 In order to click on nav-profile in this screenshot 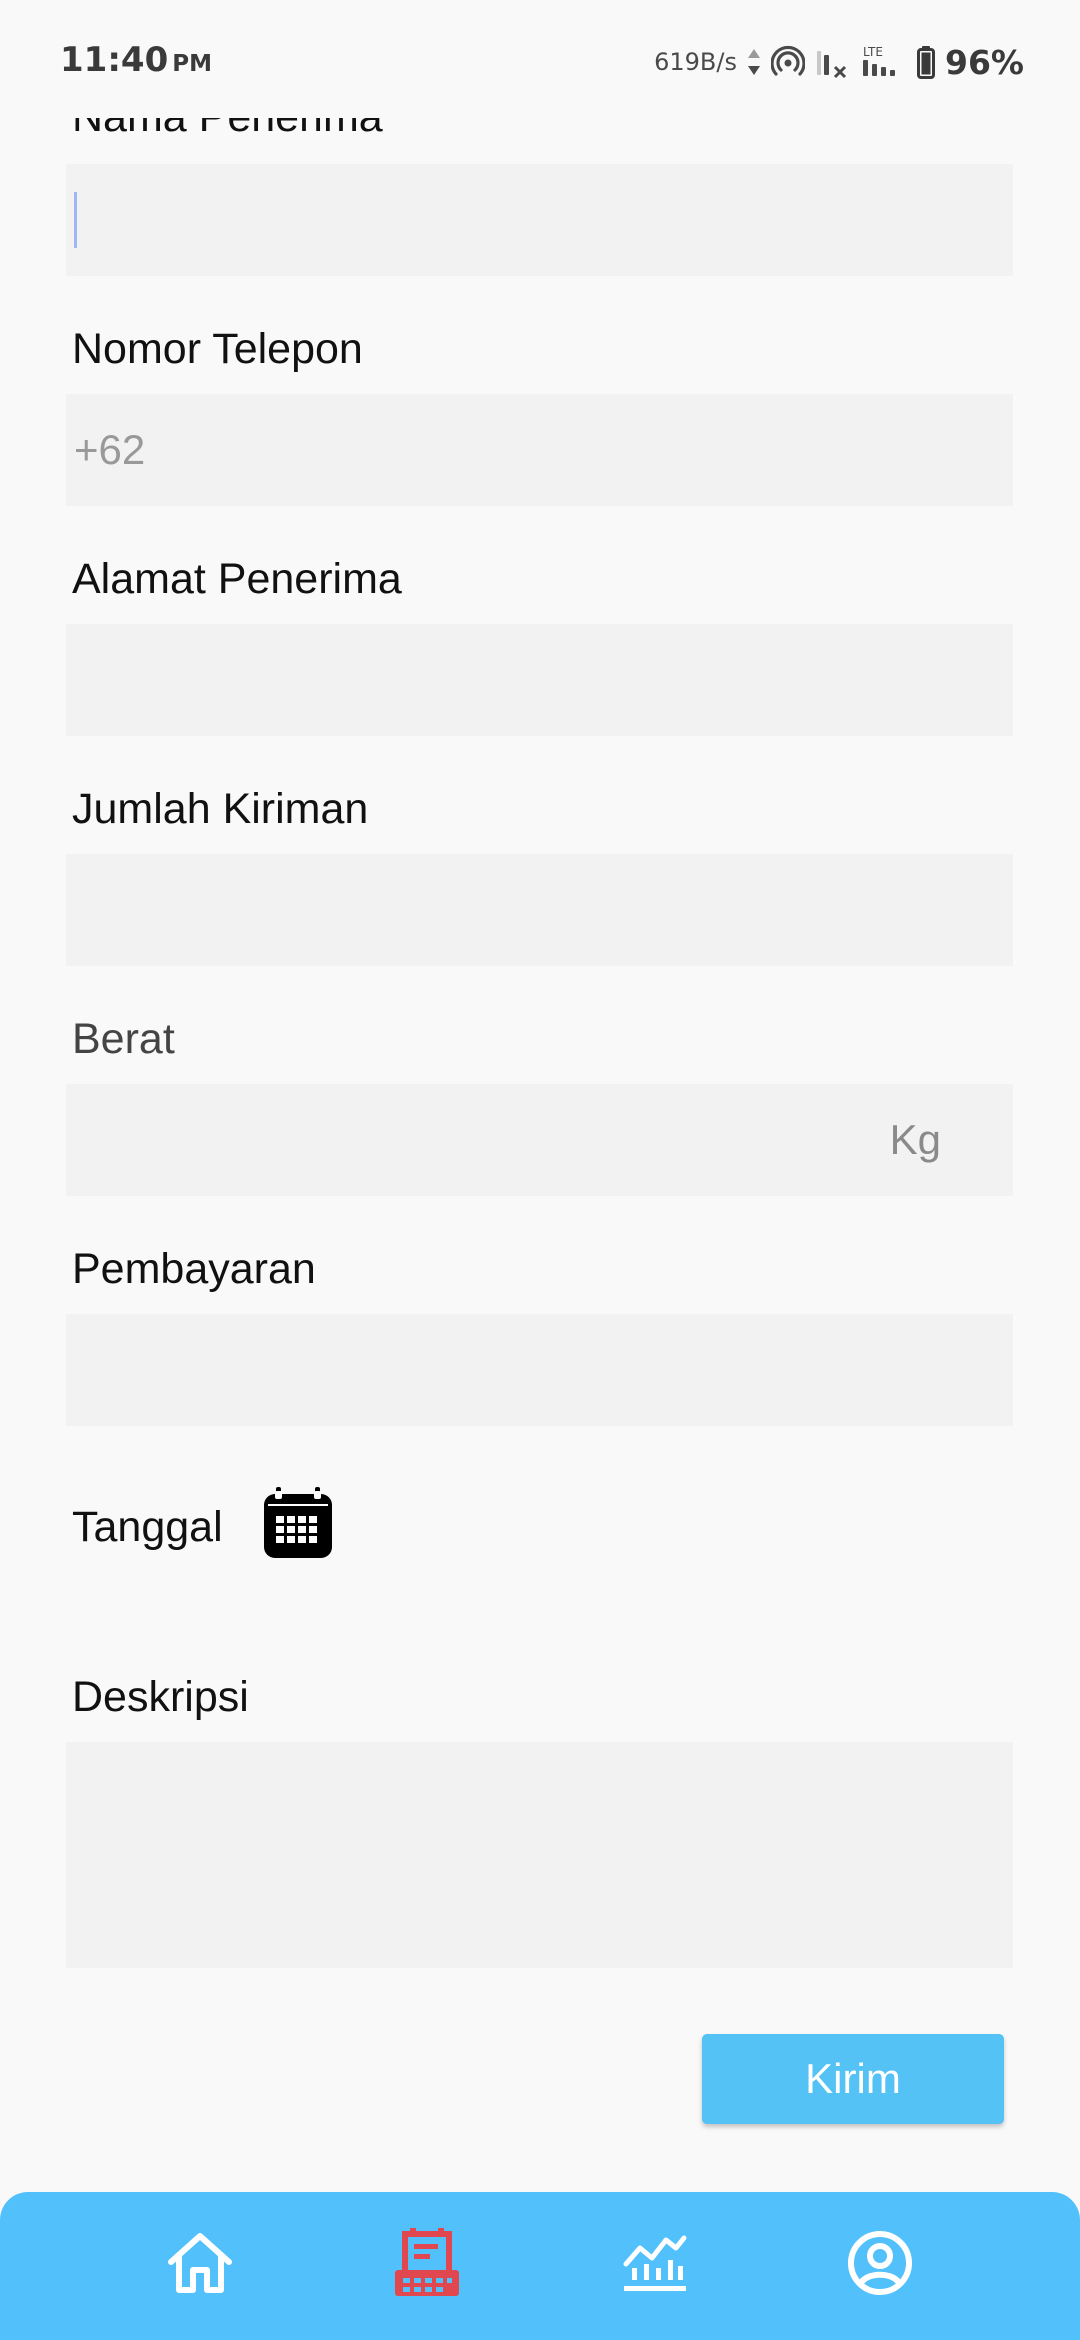, I will do `click(880, 2263)`.